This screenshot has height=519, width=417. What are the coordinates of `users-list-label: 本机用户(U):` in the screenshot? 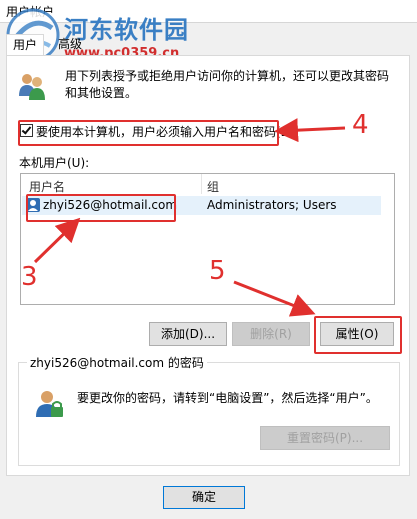 It's located at (54, 163).